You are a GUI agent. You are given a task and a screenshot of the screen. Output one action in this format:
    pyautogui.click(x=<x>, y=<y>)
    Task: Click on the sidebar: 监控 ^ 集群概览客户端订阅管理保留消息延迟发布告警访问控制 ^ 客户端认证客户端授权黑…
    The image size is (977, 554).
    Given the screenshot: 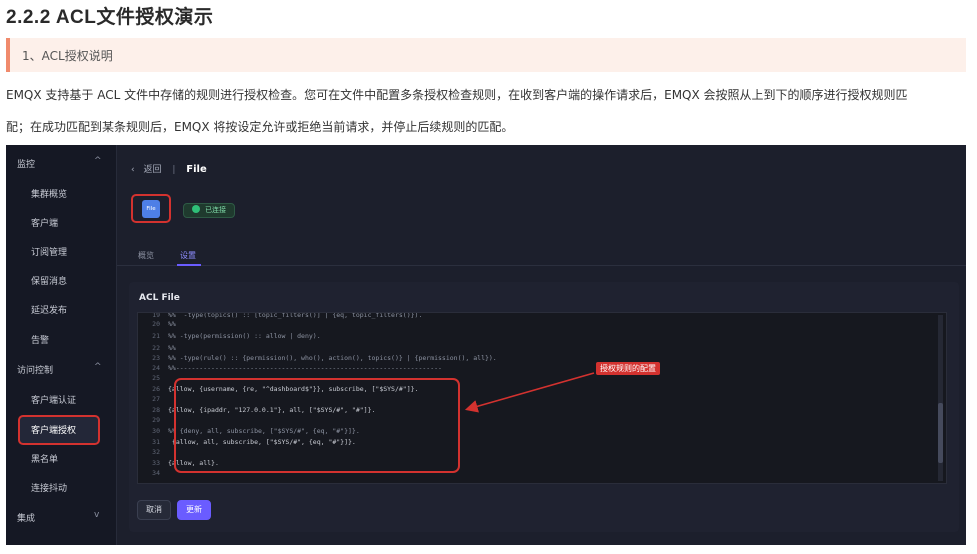 What is the action you would take?
    pyautogui.click(x=61, y=345)
    